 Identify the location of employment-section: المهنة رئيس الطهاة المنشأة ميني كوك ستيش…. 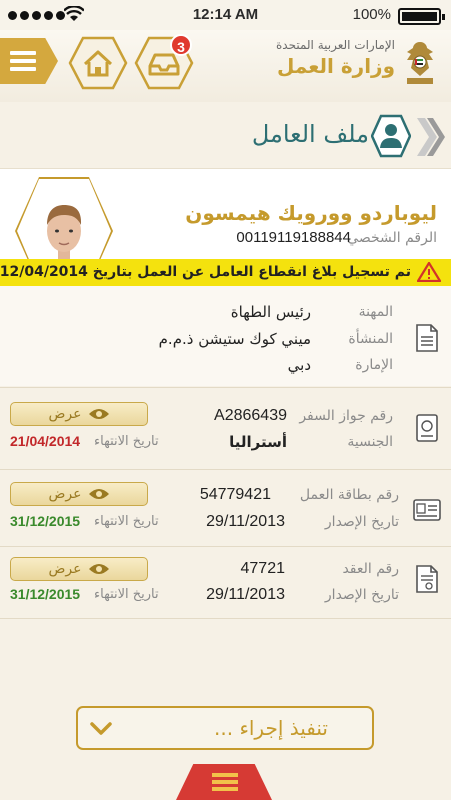
(225, 336).